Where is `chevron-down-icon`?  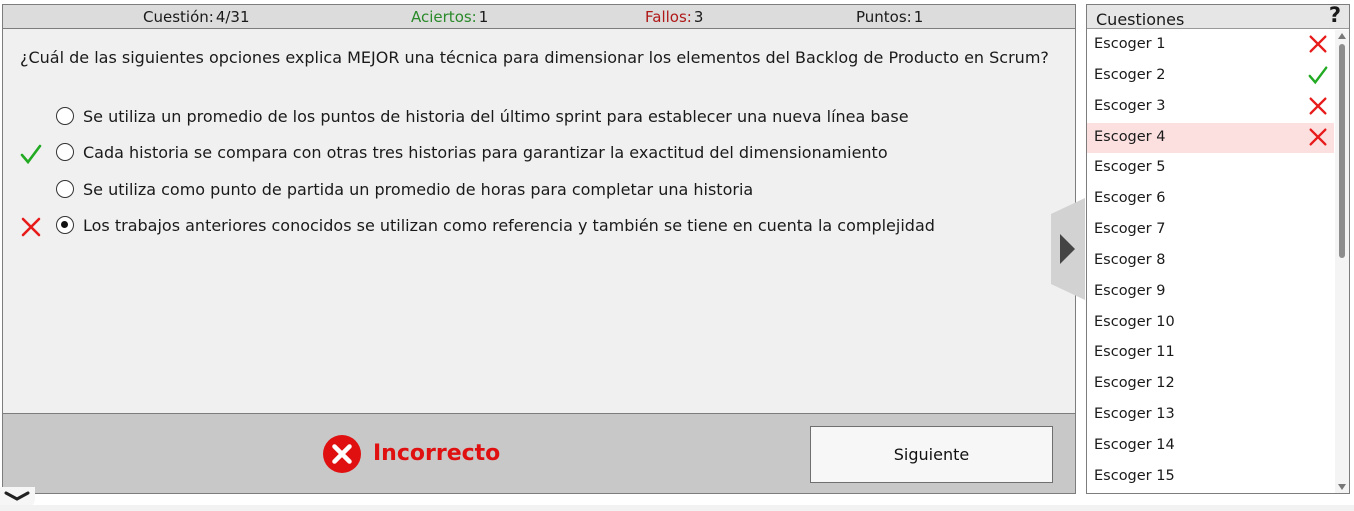 chevron-down-icon is located at coordinates (17, 496).